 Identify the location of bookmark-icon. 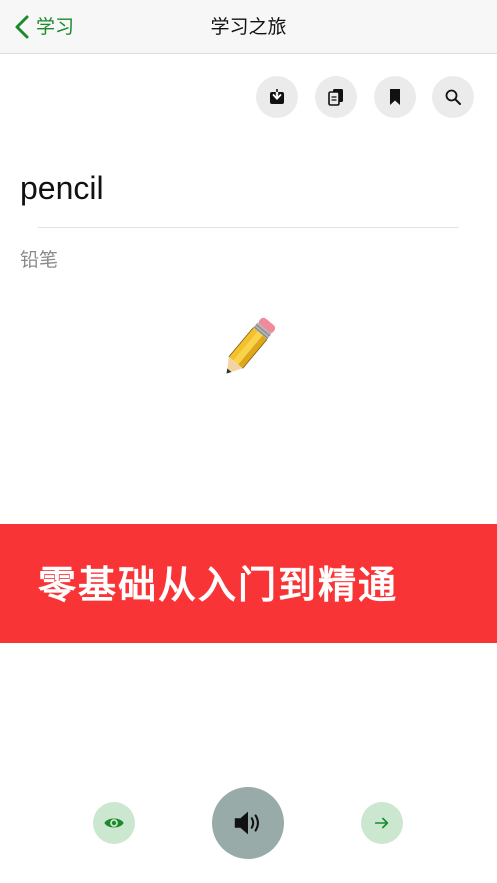
(395, 97).